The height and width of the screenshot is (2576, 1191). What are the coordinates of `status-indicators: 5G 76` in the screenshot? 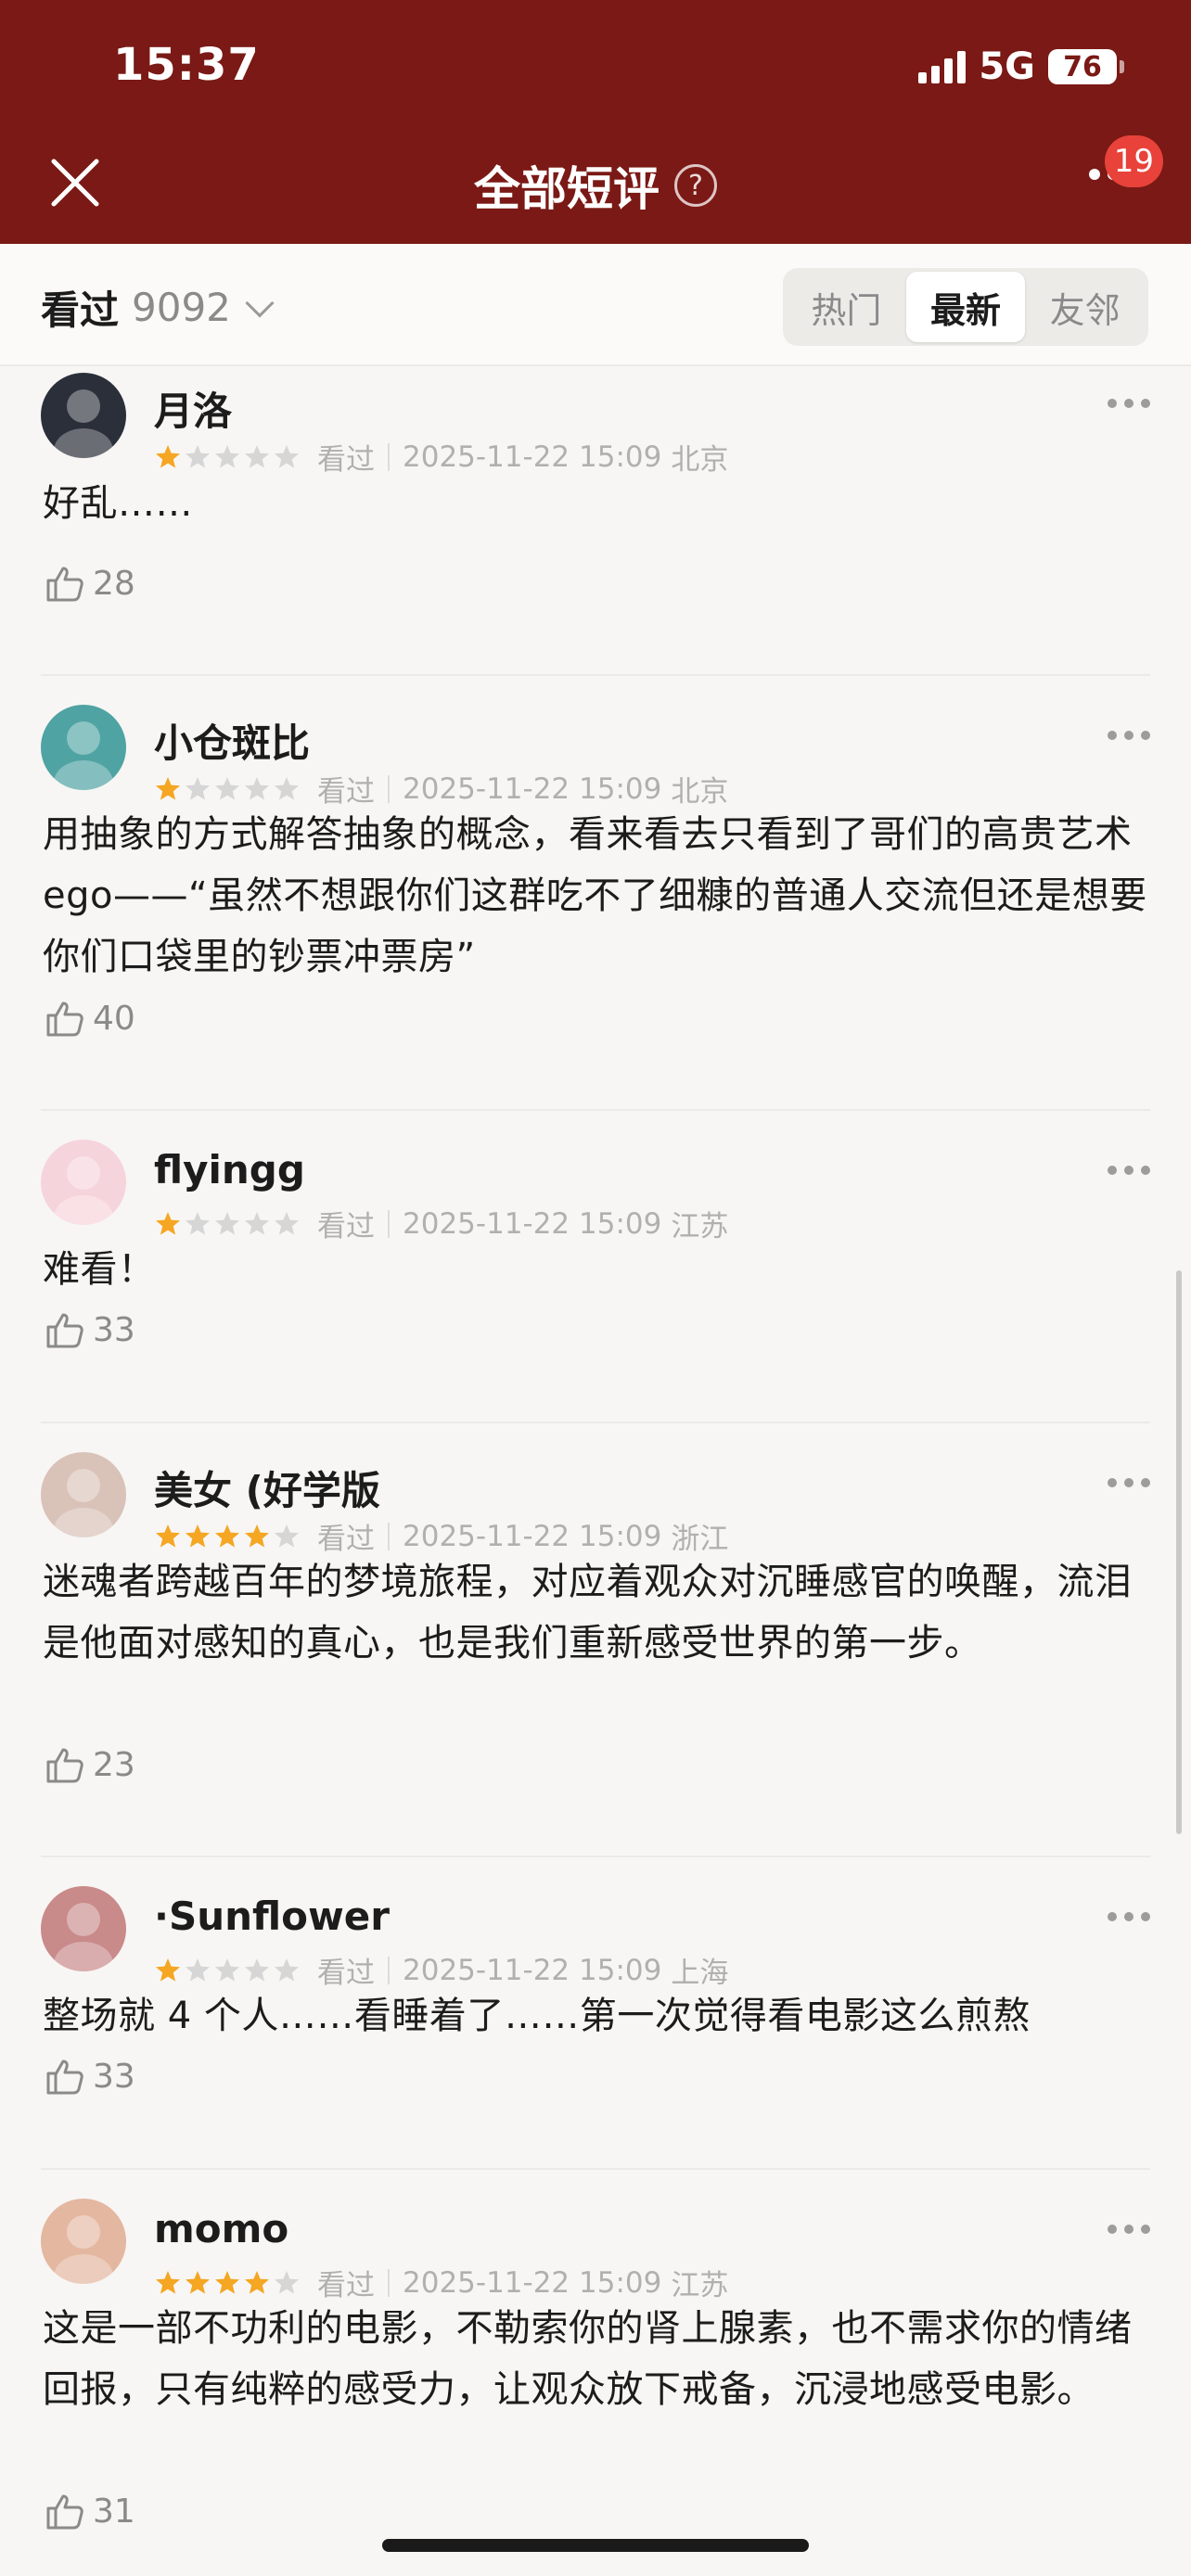 It's located at (1021, 67).